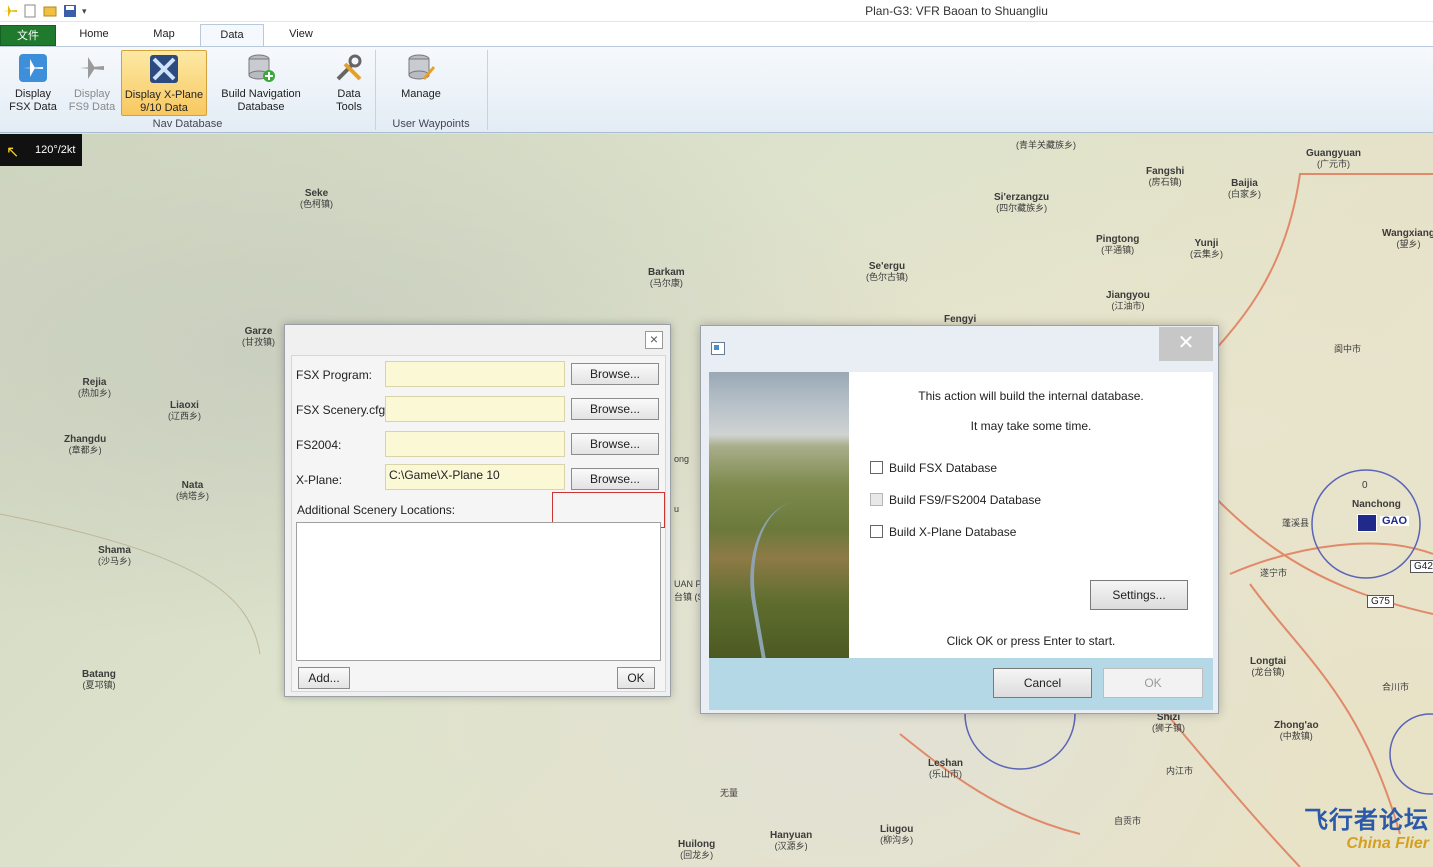  What do you see at coordinates (301, 35) in the screenshot?
I see `tab-view: View` at bounding box center [301, 35].